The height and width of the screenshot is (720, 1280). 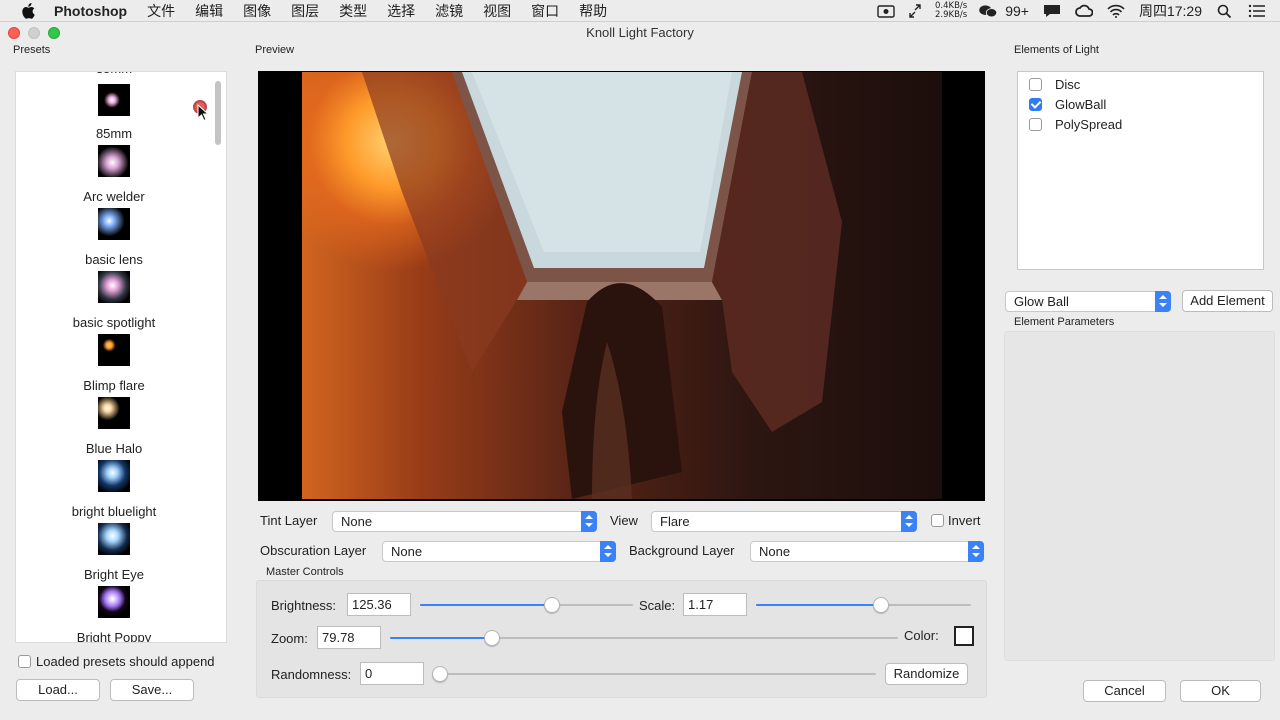 What do you see at coordinates (24, 661) in the screenshot?
I see `append-checkbox` at bounding box center [24, 661].